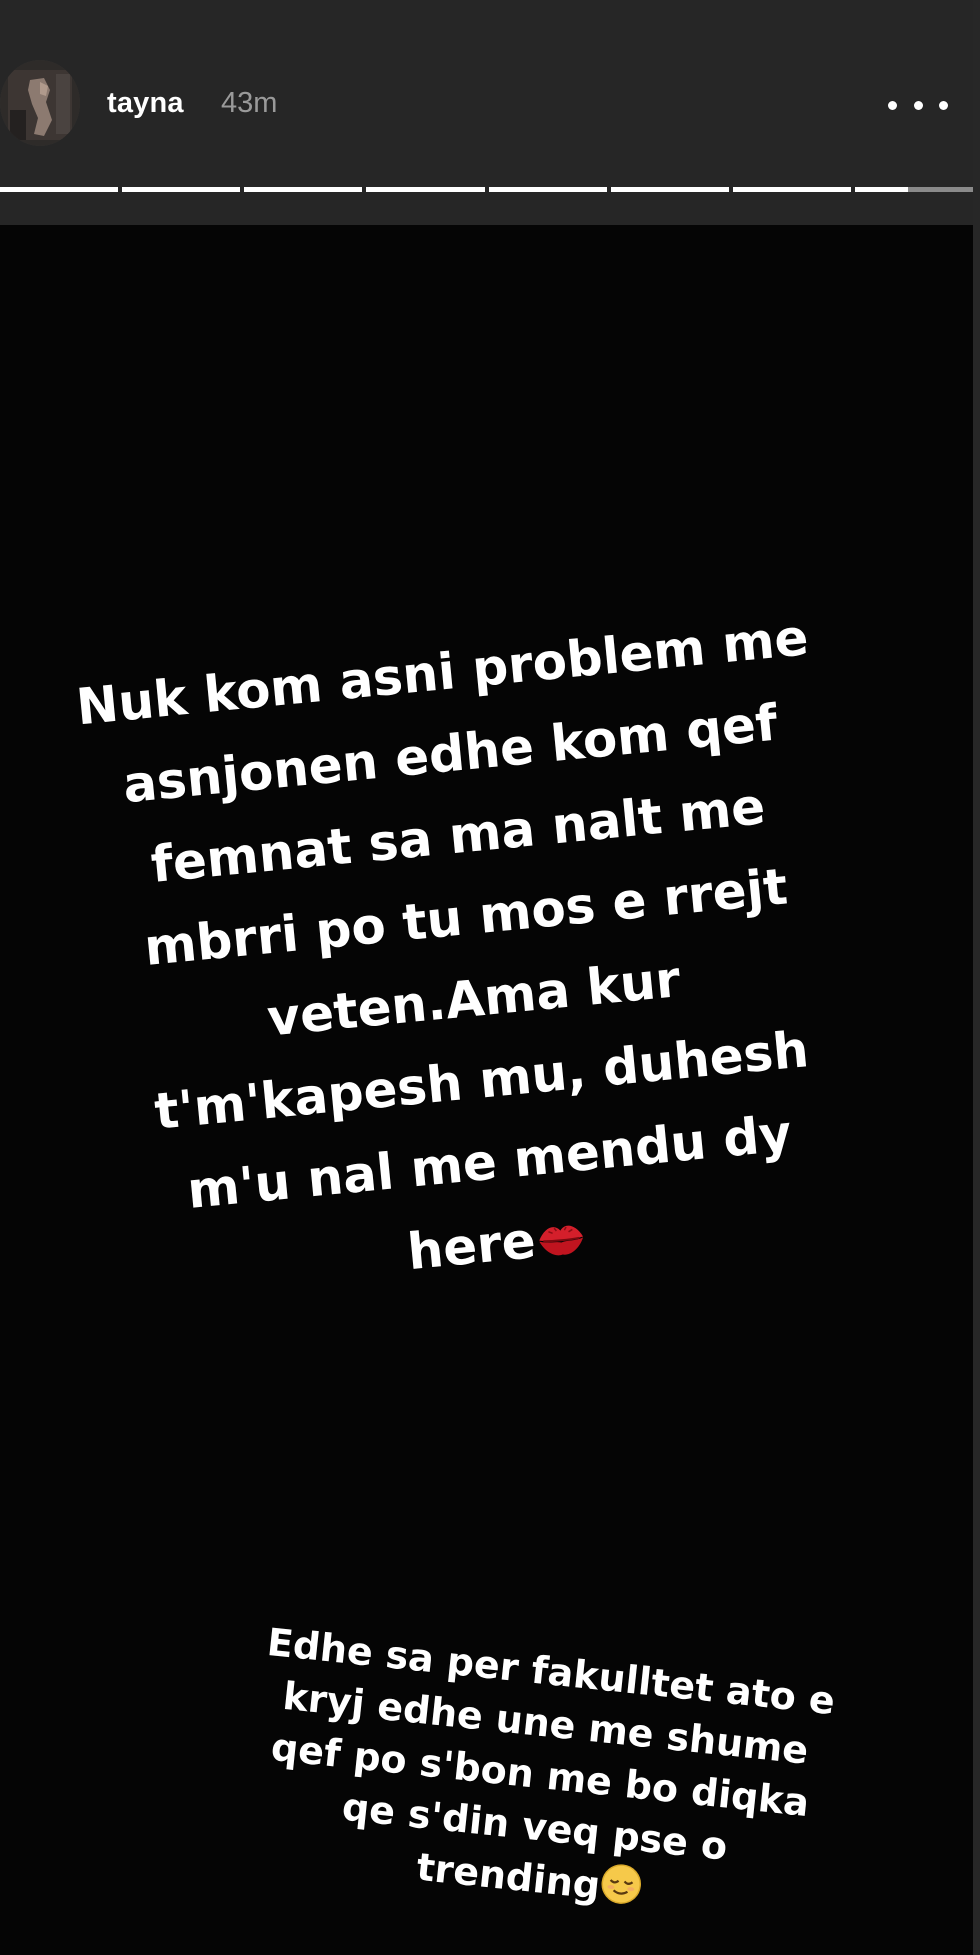 This screenshot has width=980, height=1955. Describe the element at coordinates (976, 977) in the screenshot. I see `viewer-edge` at that location.